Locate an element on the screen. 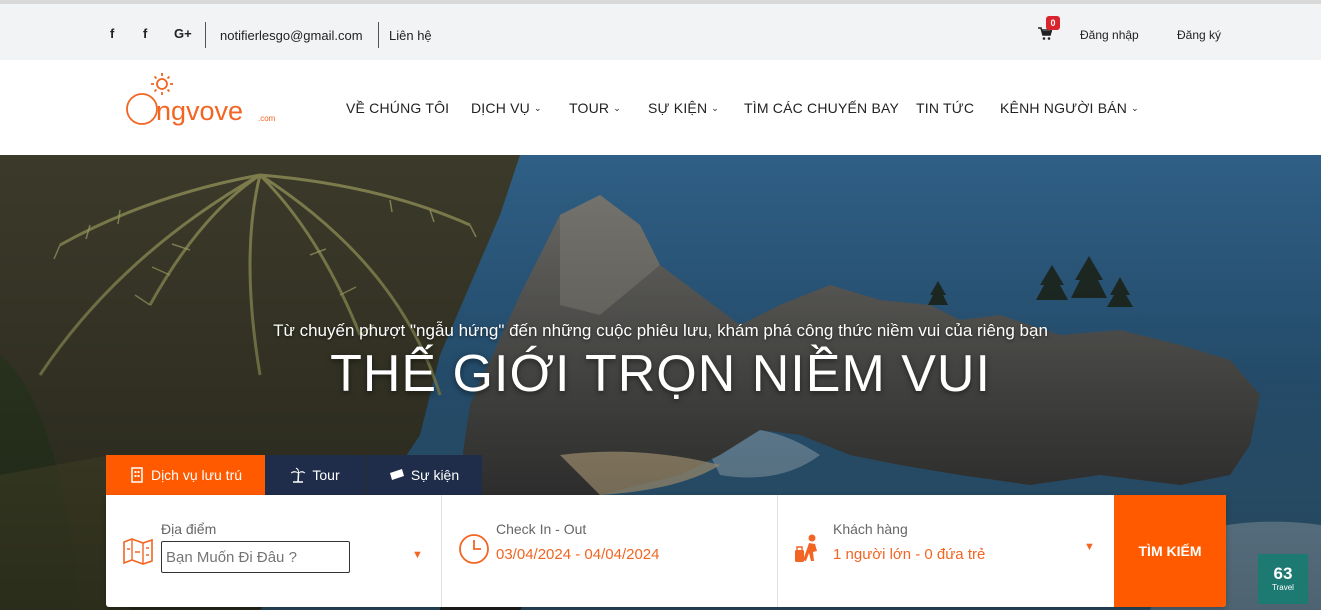 The width and height of the screenshot is (1321, 610). location-field: Địa điểm ▼ is located at coordinates (273, 551).